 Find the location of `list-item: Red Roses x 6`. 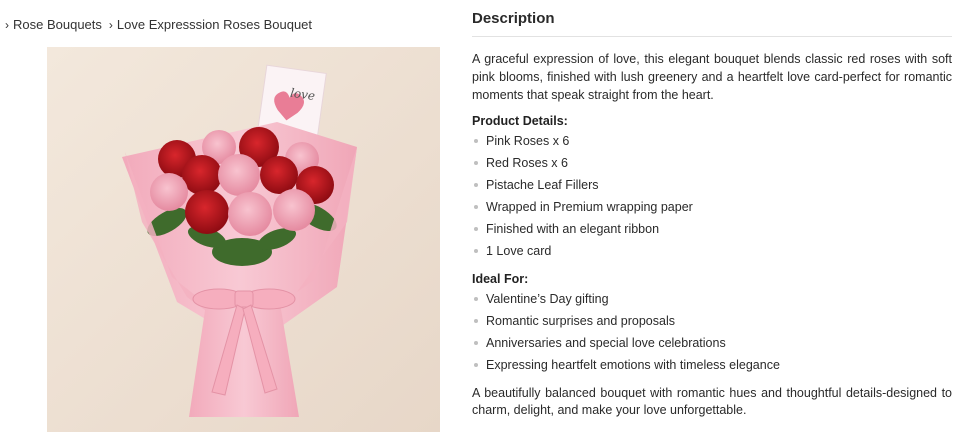

list-item: Red Roses x 6 is located at coordinates (712, 163).